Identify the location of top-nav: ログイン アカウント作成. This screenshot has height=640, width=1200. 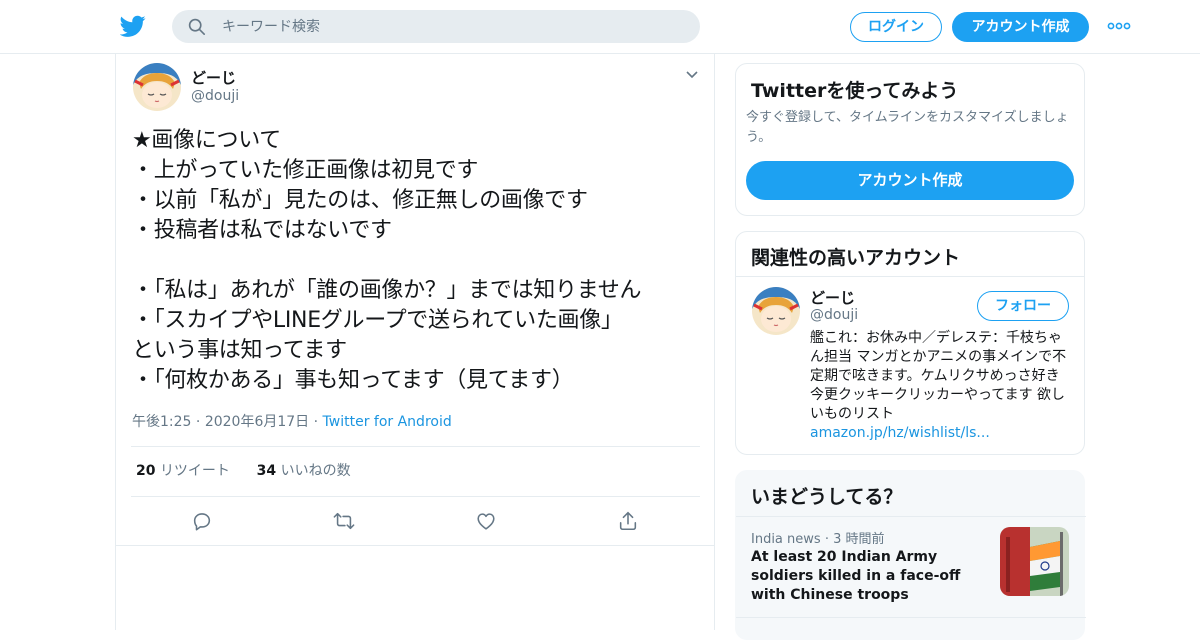
(600, 27).